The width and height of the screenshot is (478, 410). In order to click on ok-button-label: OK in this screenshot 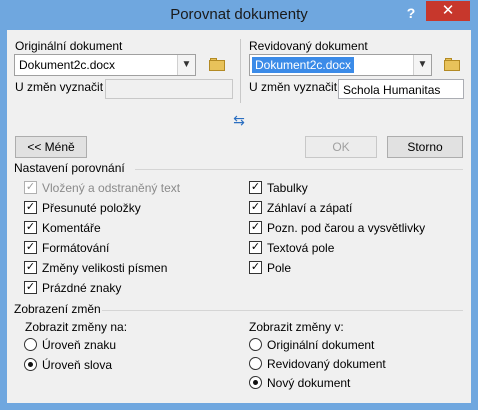, I will do `click(341, 147)`.